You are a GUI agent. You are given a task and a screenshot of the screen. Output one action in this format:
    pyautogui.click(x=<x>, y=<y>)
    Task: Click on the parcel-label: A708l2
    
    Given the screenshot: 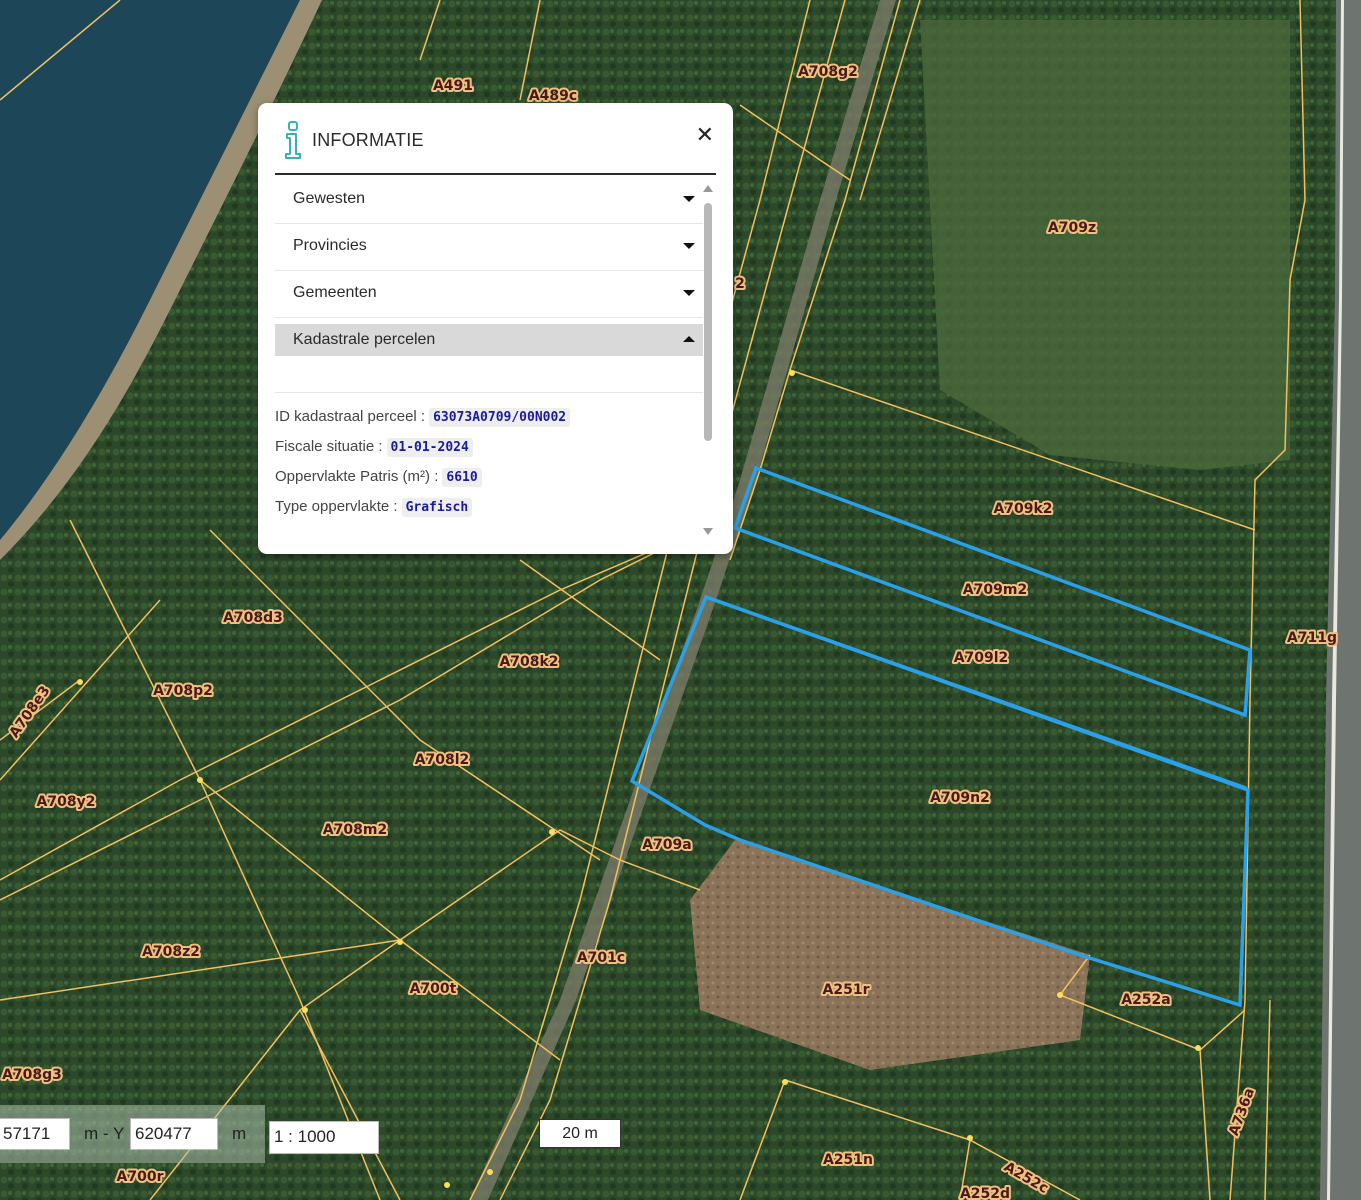 What is the action you would take?
    pyautogui.click(x=442, y=760)
    